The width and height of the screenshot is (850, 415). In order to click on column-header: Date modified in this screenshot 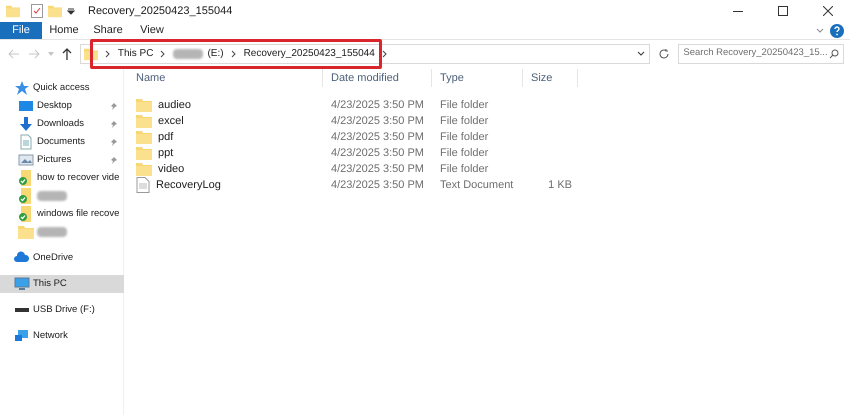, I will do `click(377, 78)`.